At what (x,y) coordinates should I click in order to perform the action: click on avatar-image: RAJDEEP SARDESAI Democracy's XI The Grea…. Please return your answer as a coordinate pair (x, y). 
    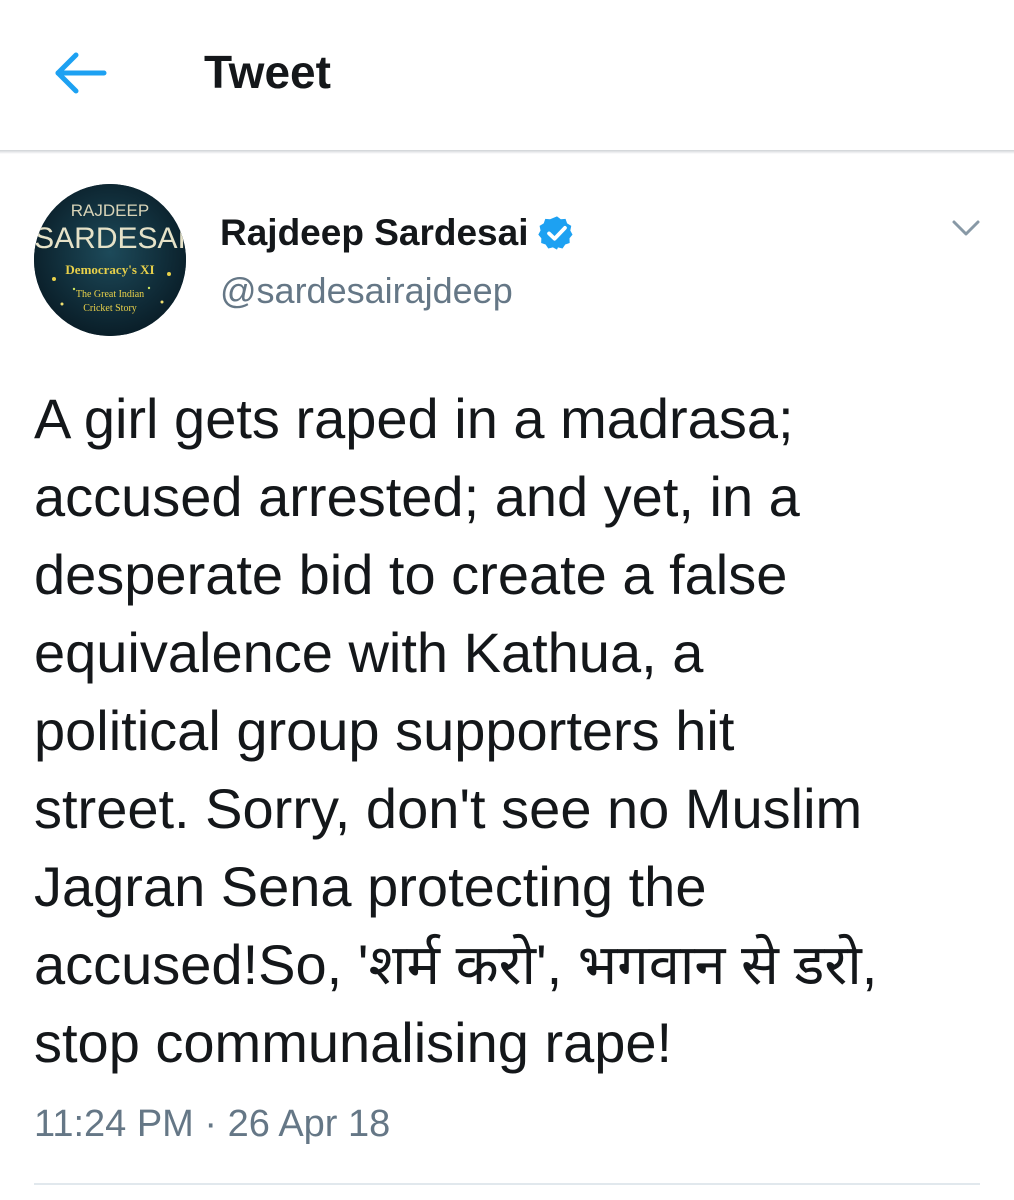
    Looking at the image, I should click on (110, 260).